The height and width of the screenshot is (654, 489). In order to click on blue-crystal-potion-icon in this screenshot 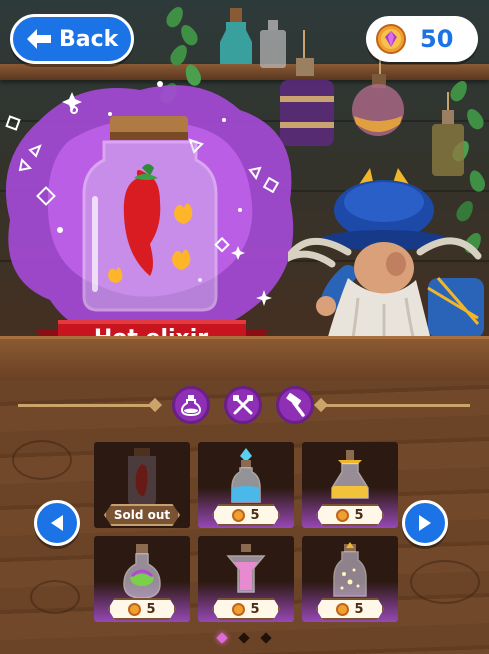, I will do `click(246, 475)`.